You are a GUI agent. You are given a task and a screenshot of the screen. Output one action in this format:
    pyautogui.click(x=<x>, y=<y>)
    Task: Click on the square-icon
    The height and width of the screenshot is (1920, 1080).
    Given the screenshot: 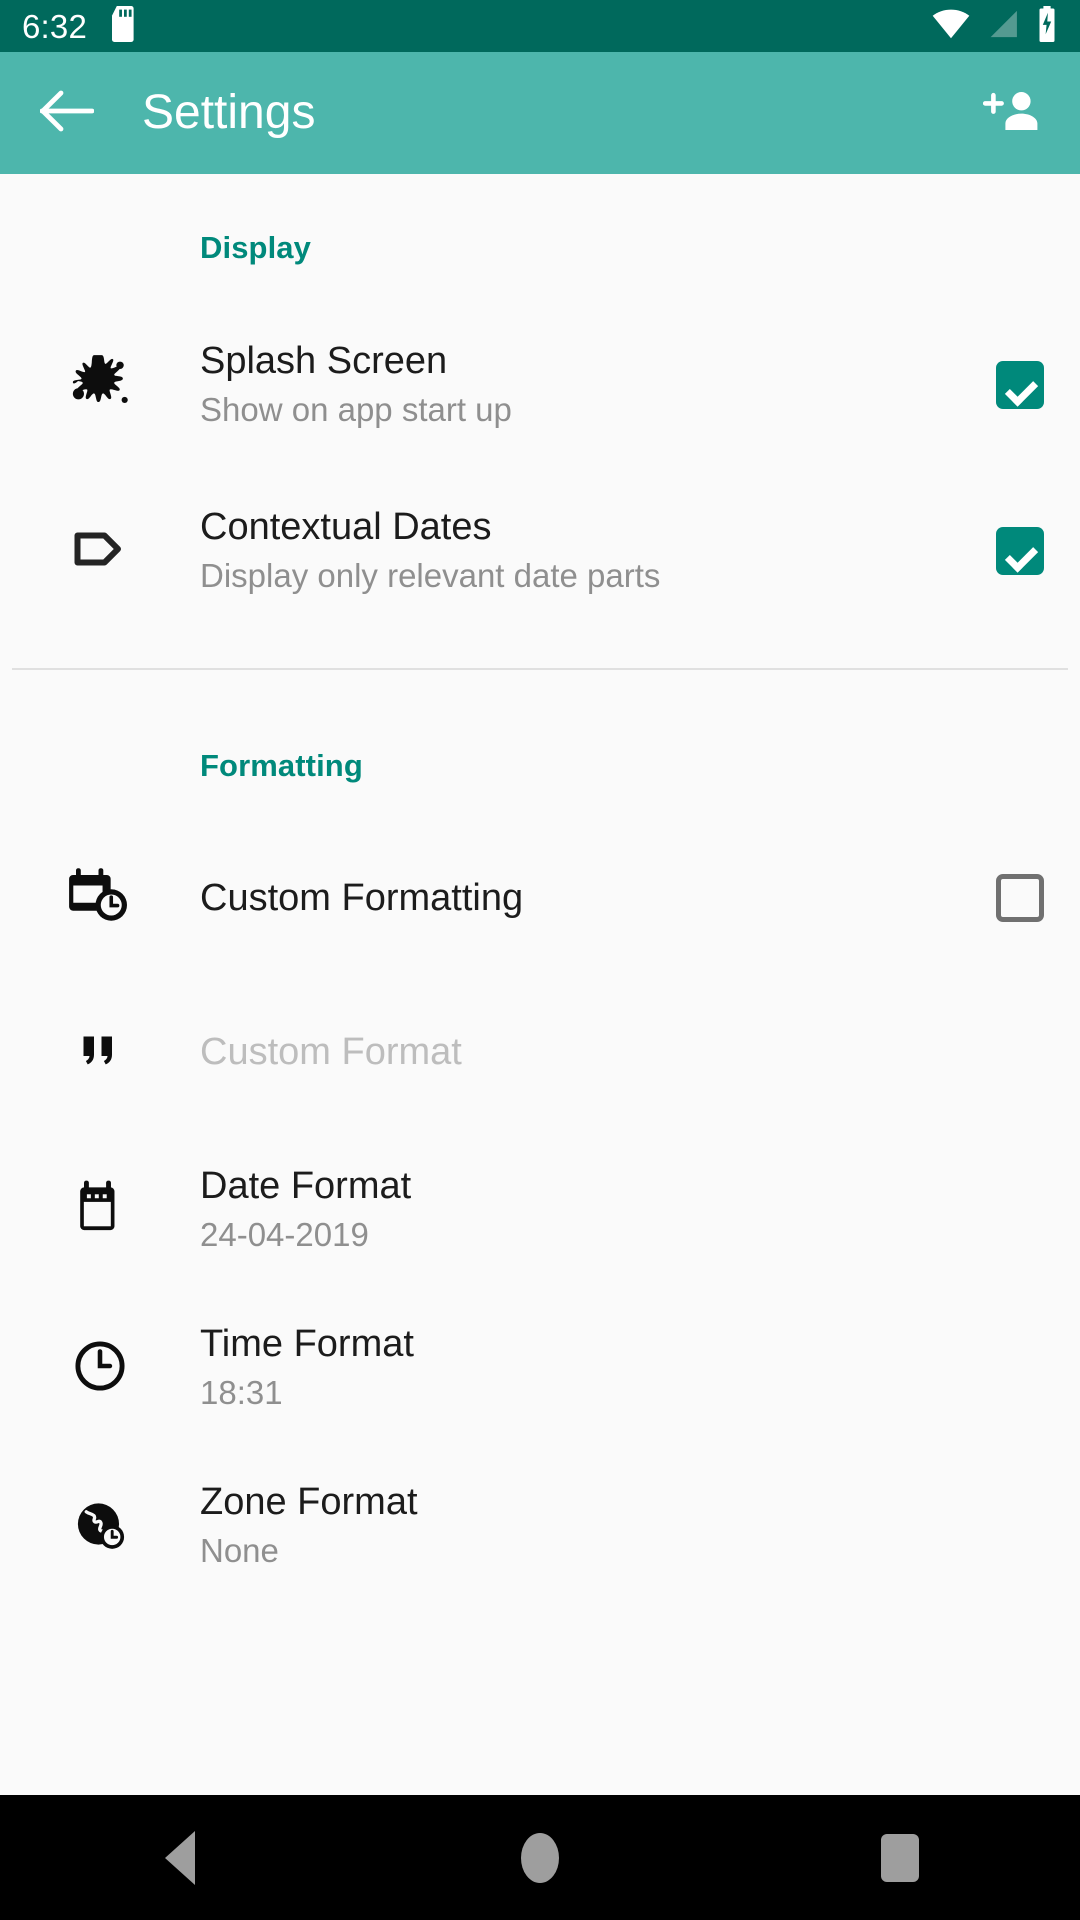 What is the action you would take?
    pyautogui.click(x=900, y=1857)
    